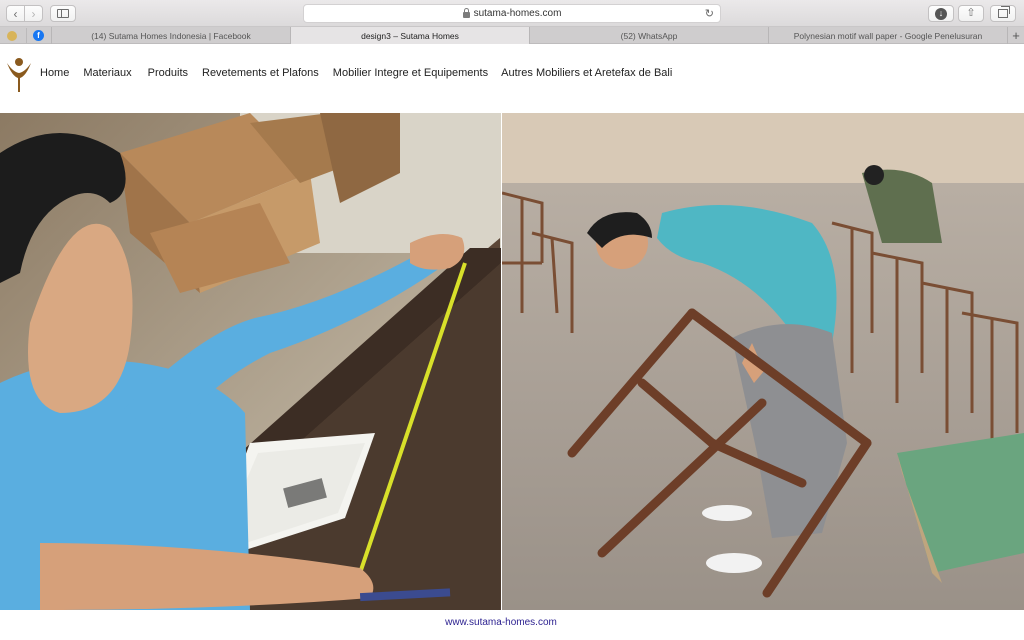  I want to click on nav-item-mobilier-integre: Mobilier Integre et Equipements, so click(410, 73).